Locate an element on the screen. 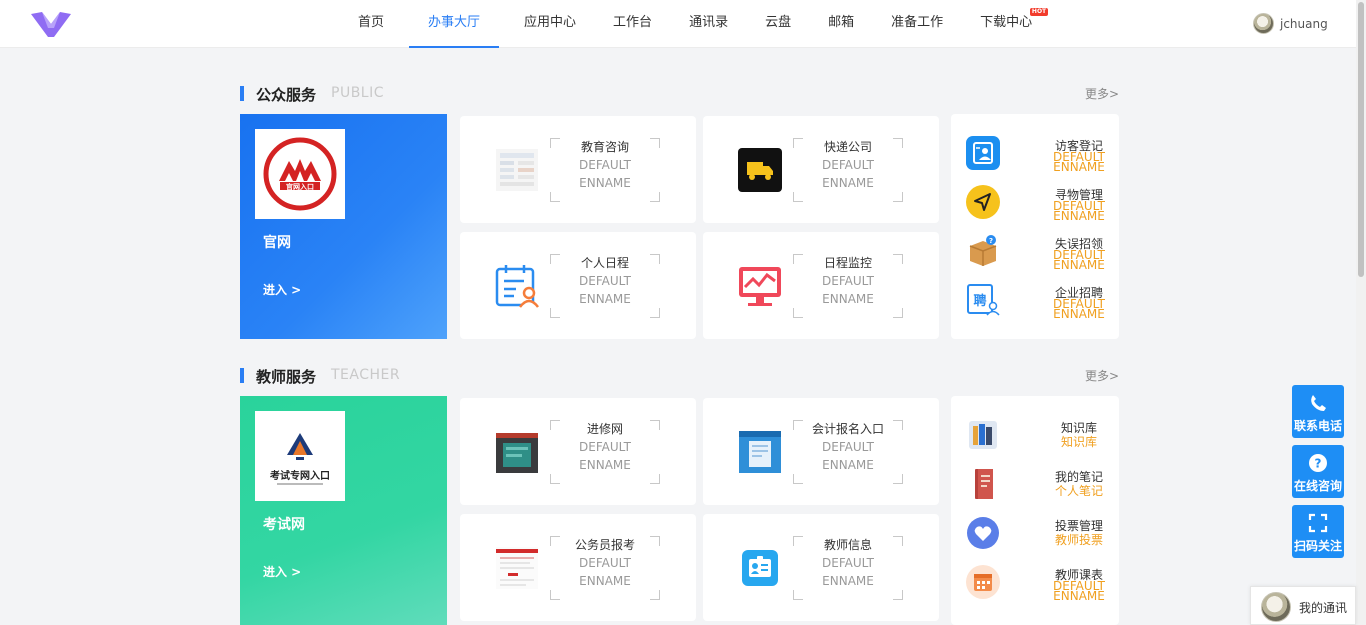  section-title: 公众服务 is located at coordinates (286, 95).